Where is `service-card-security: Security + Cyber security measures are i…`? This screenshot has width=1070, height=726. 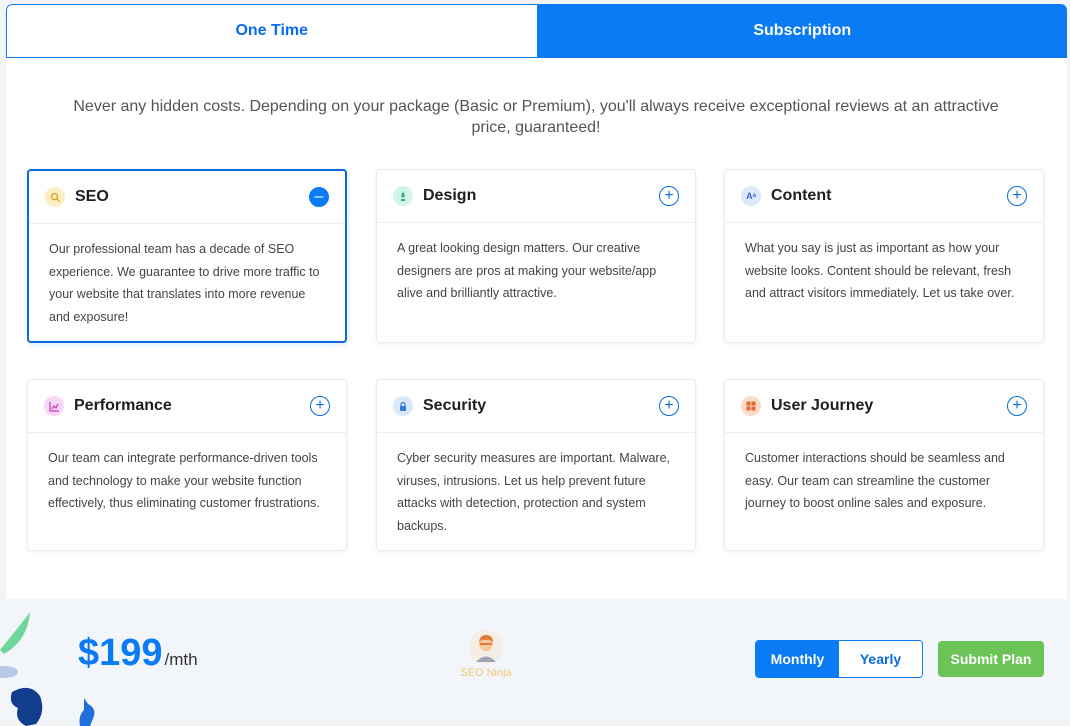
service-card-security: Security + Cyber security measures are i… is located at coordinates (536, 465).